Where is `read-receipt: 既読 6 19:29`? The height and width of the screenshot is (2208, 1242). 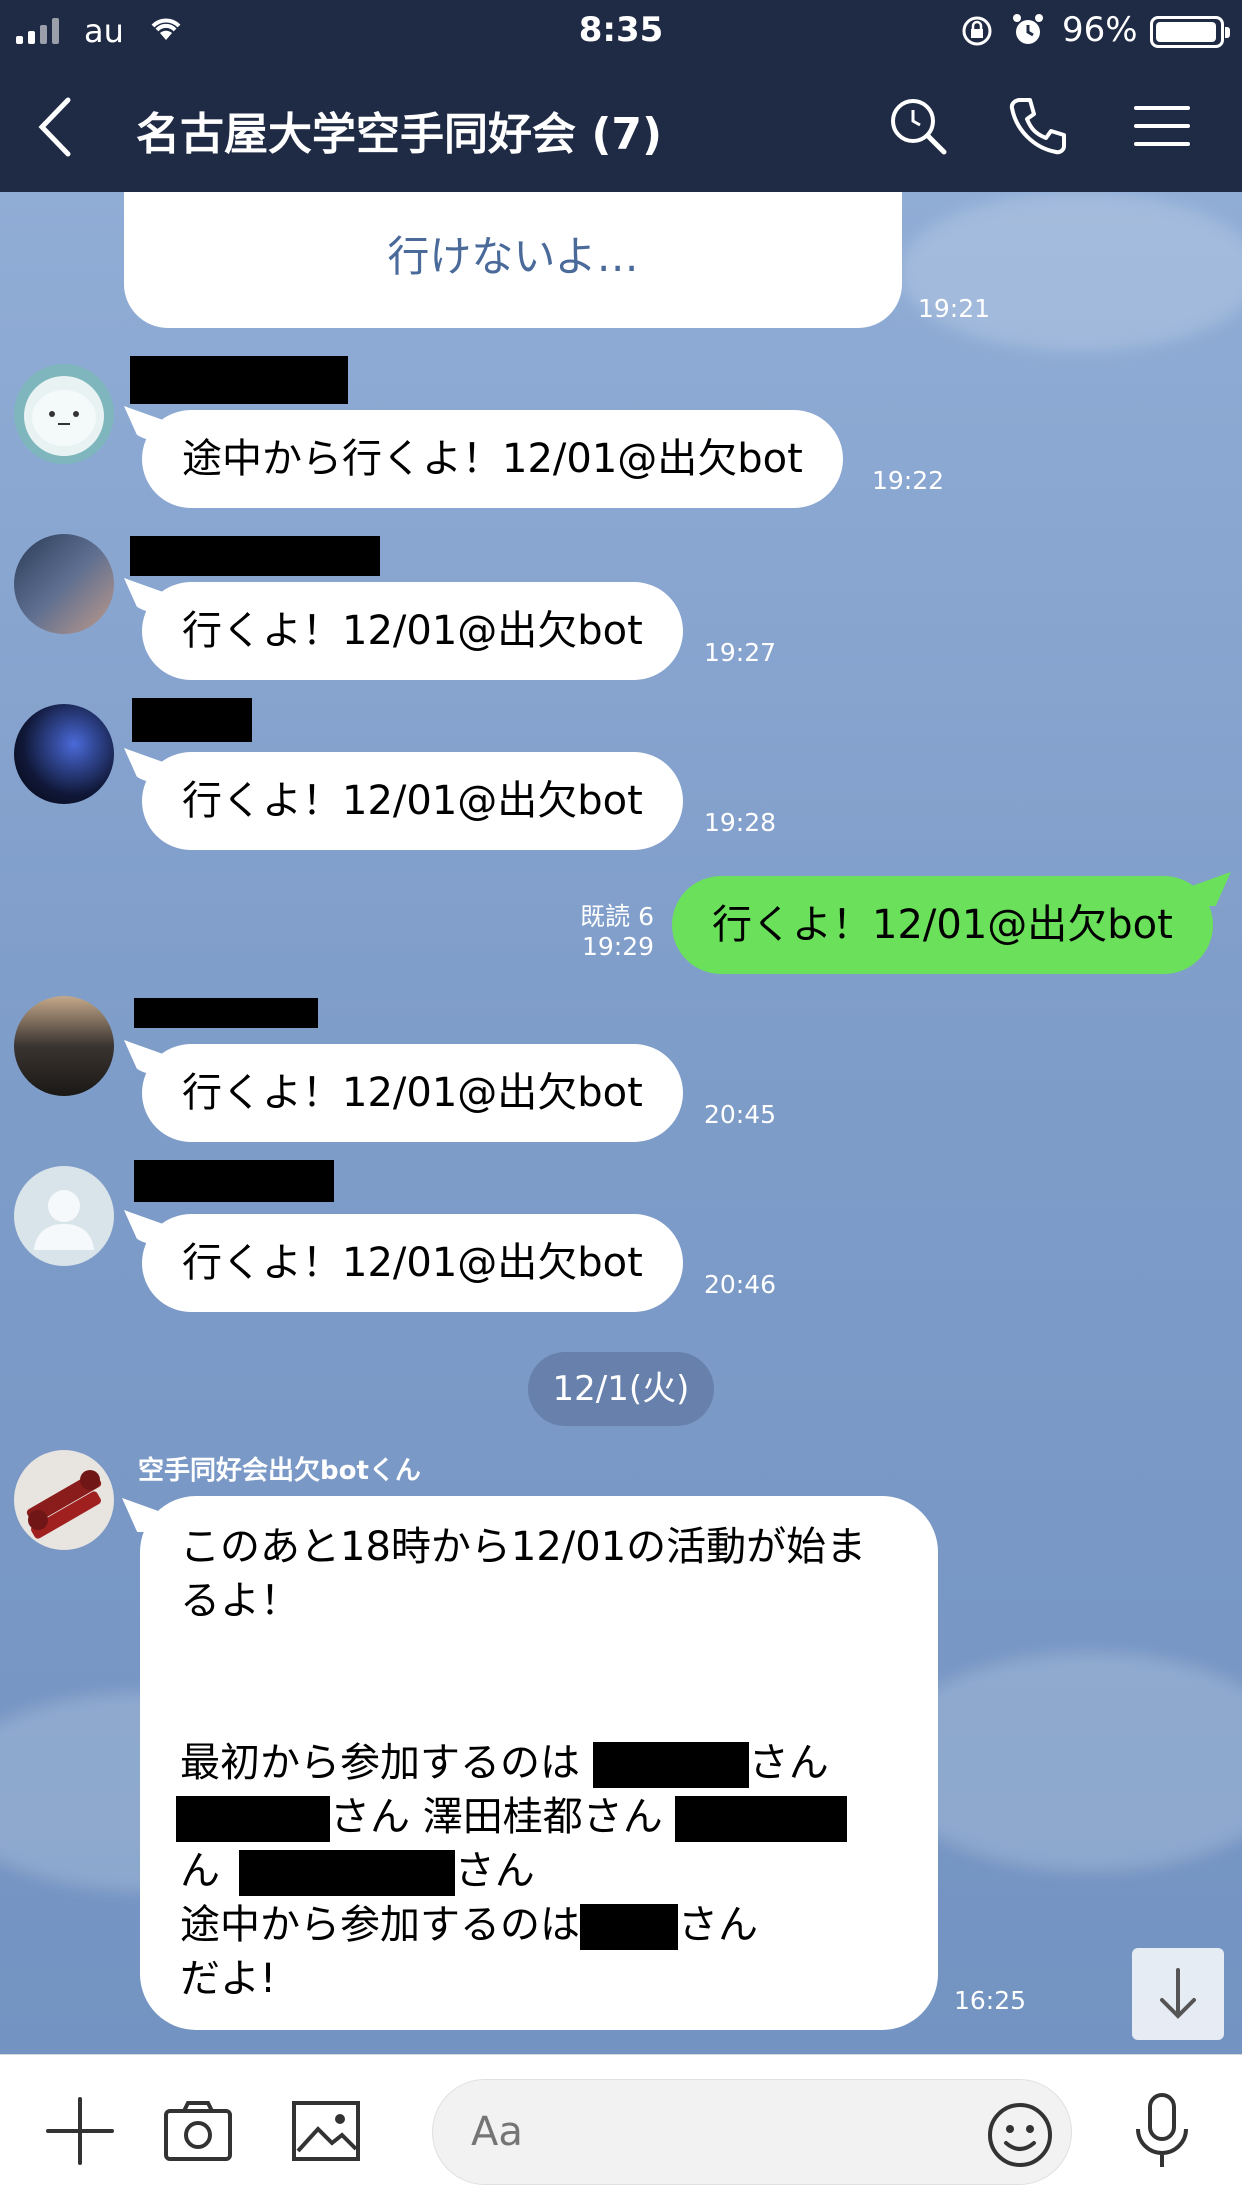 read-receipt: 既読 6 19:29 is located at coordinates (607, 932).